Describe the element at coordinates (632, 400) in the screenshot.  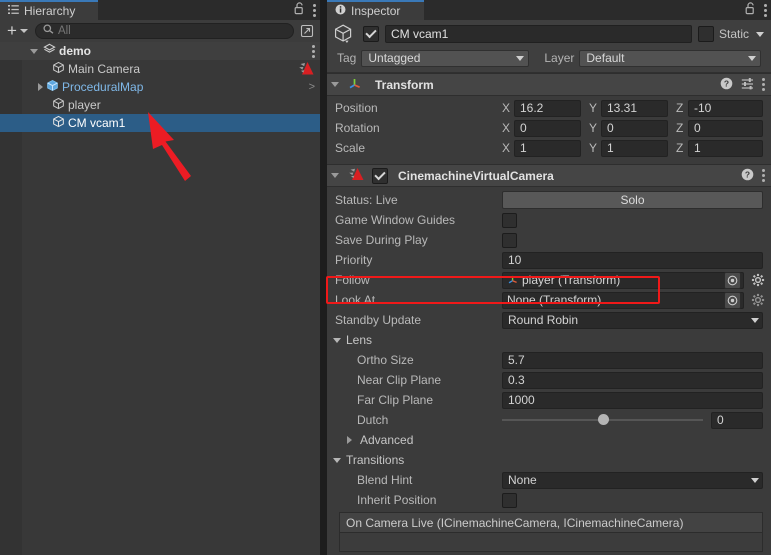
I see `far-clip-input: 1000` at that location.